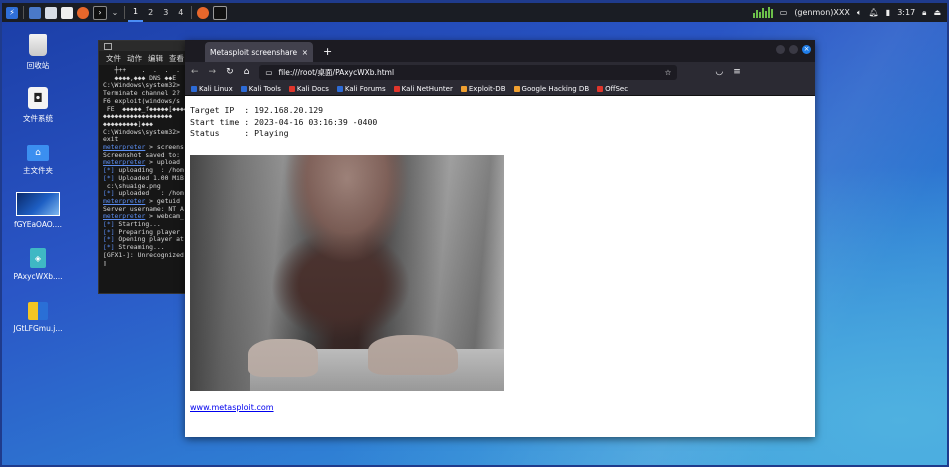 The image size is (949, 467). What do you see at coordinates (487, 88) in the screenshot?
I see `bookmark-label: Exploit-DB` at bounding box center [487, 88].